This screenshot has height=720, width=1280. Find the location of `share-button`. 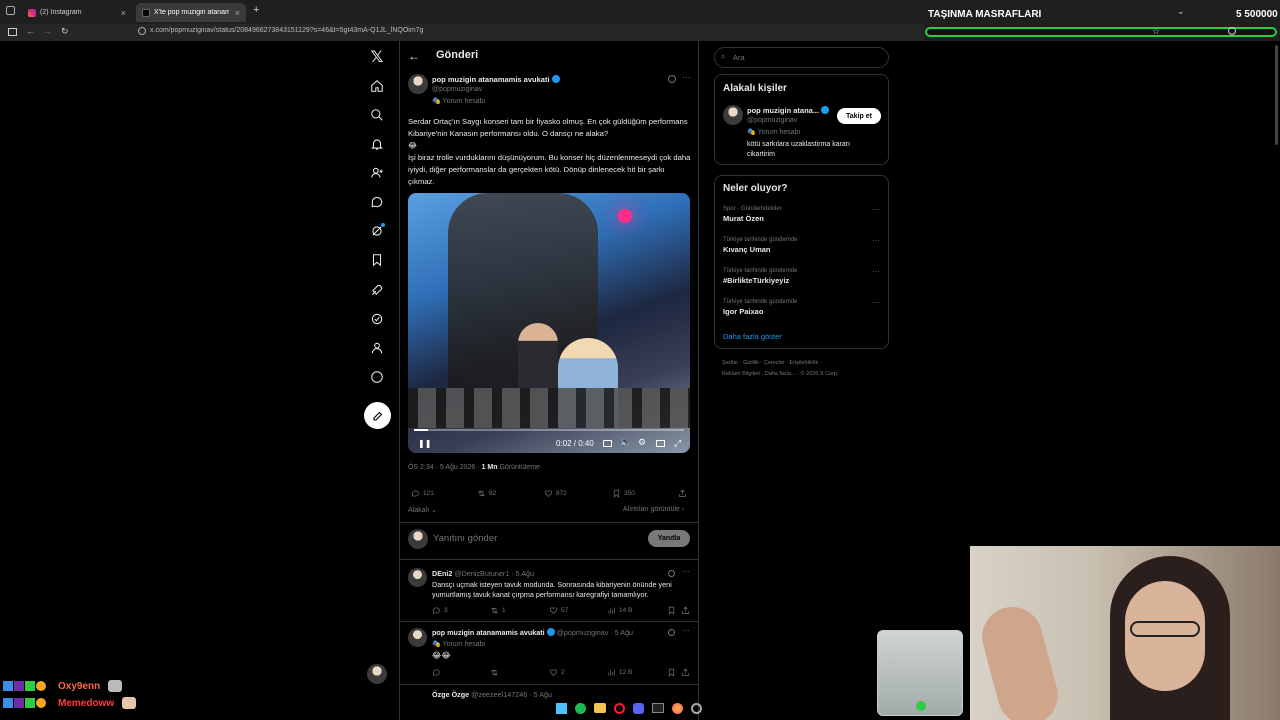

share-button is located at coordinates (682, 493).